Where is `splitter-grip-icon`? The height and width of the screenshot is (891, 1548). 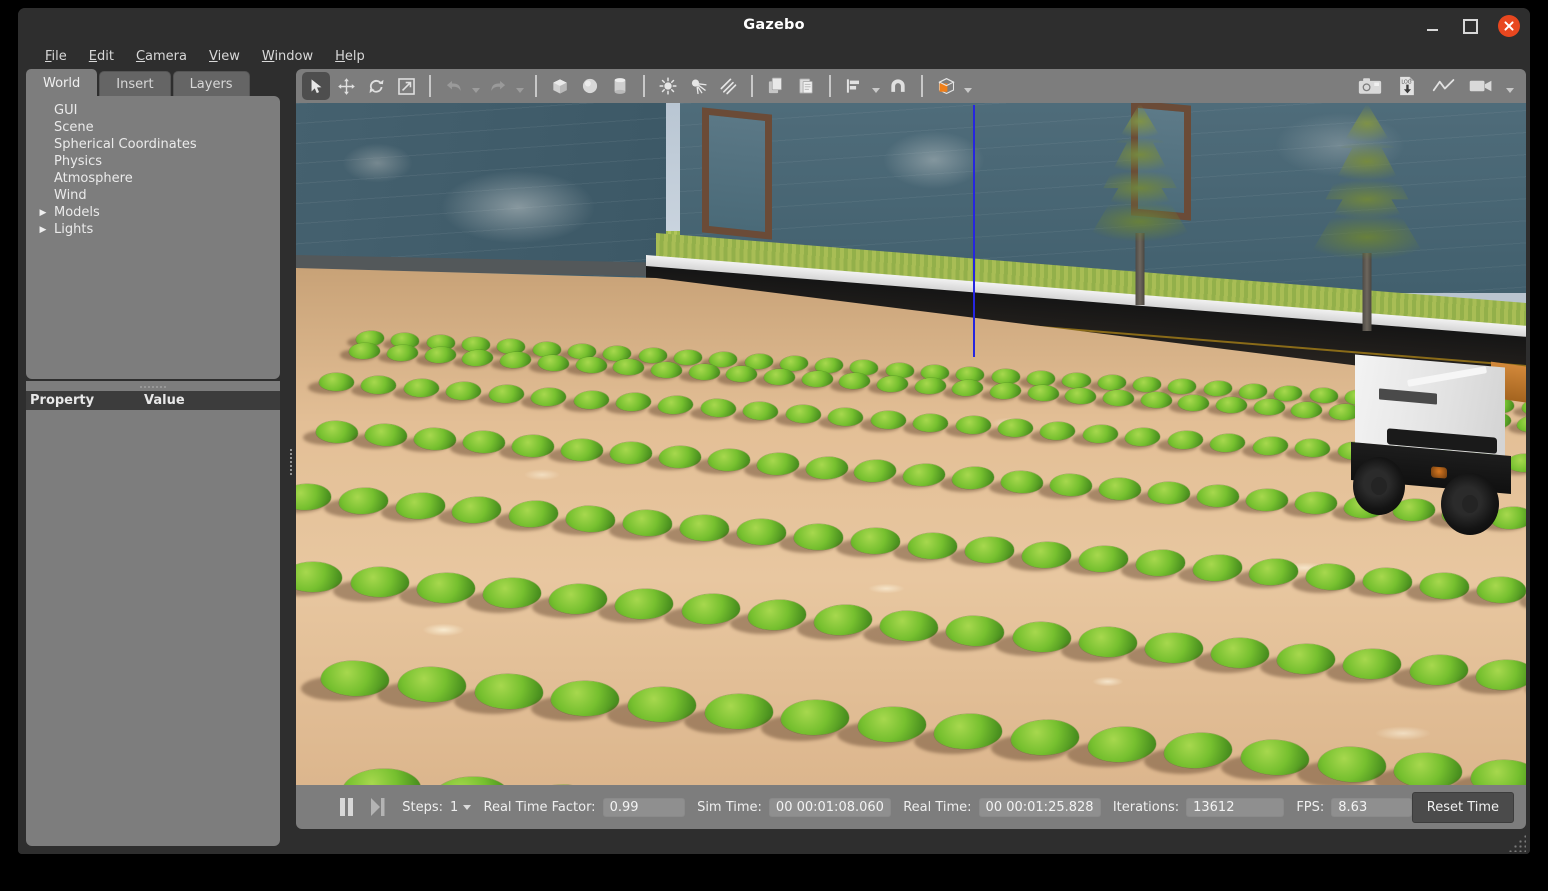 splitter-grip-icon is located at coordinates (290, 461).